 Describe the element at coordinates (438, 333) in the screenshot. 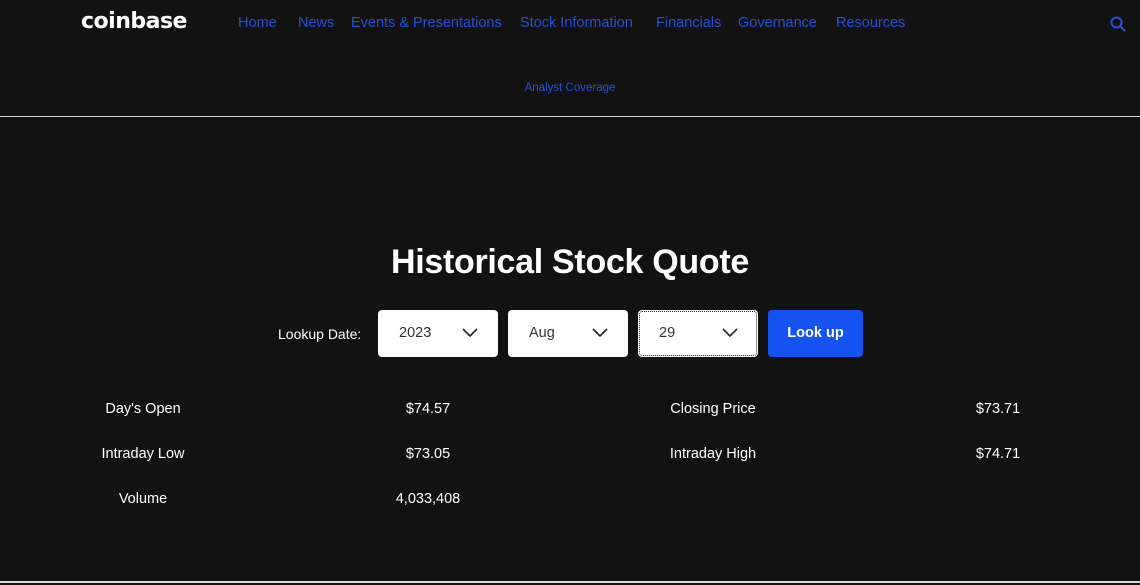

I see `year-select: 2023` at that location.